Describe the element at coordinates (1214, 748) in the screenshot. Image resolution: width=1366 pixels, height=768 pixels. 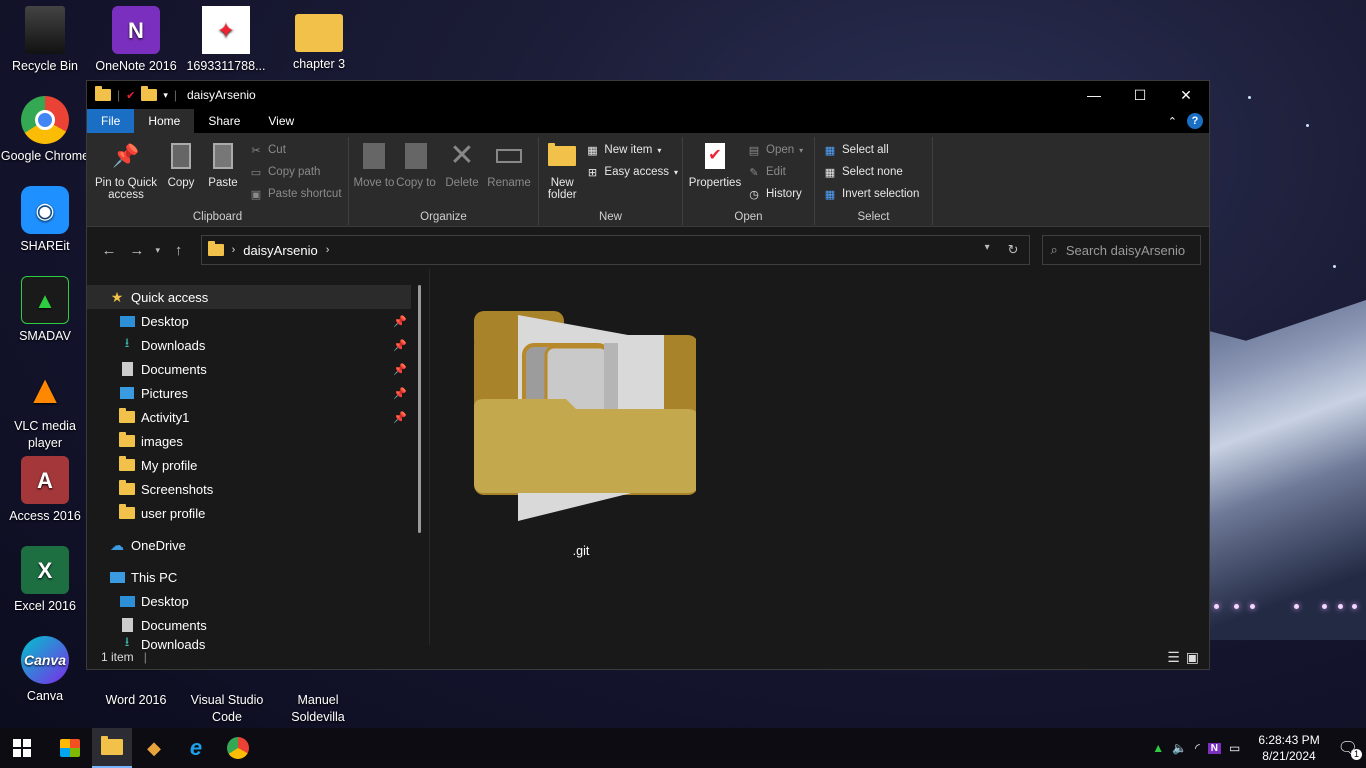
I see `onenote-tray-icon: N` at that location.